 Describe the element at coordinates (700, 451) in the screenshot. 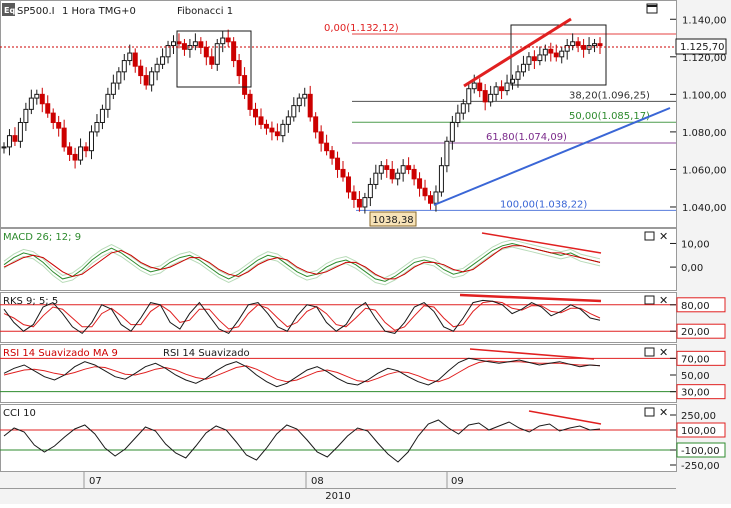

I see `indicator-tick-label: -100,00` at that location.